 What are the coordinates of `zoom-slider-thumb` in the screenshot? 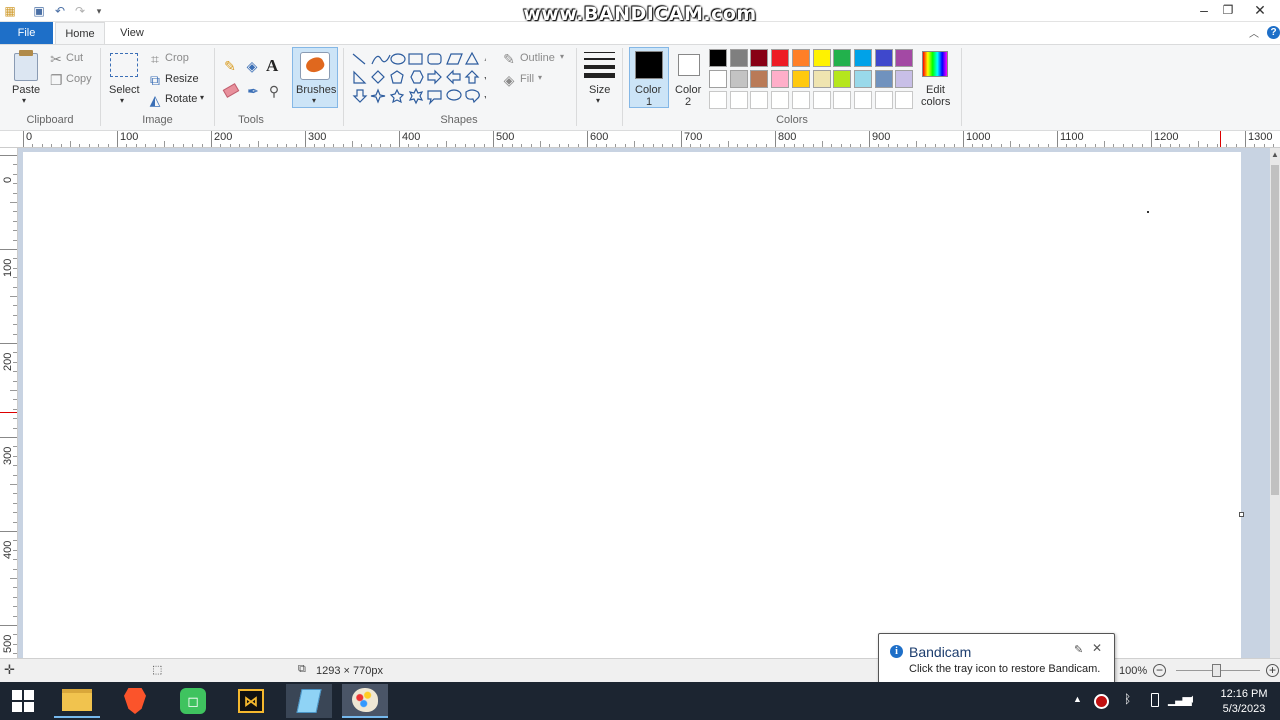 It's located at (1216, 670).